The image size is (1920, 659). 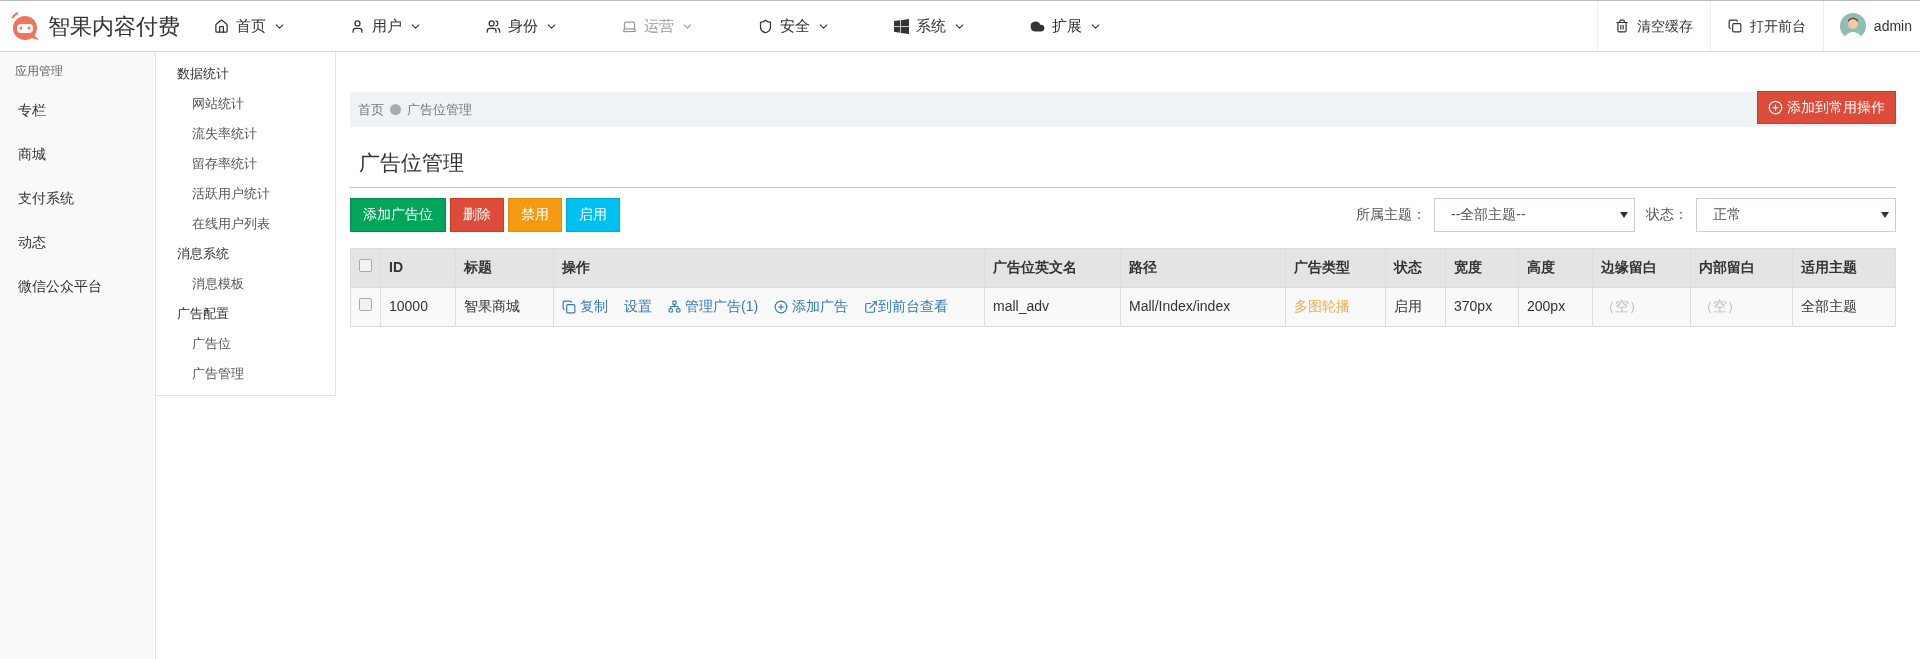 What do you see at coordinates (1123, 157) in the screenshot?
I see `page-title: 广告位管理` at bounding box center [1123, 157].